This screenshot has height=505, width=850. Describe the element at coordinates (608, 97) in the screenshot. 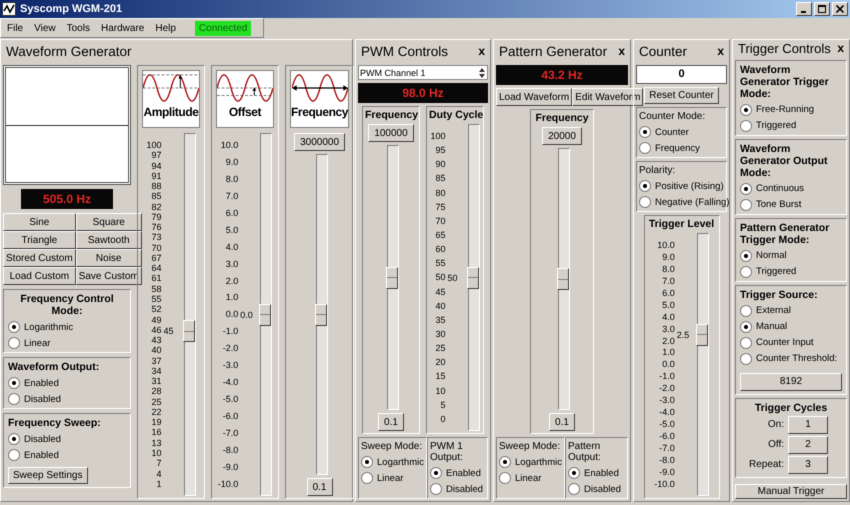

I see `waveform-file-button: Edit Waveform` at that location.